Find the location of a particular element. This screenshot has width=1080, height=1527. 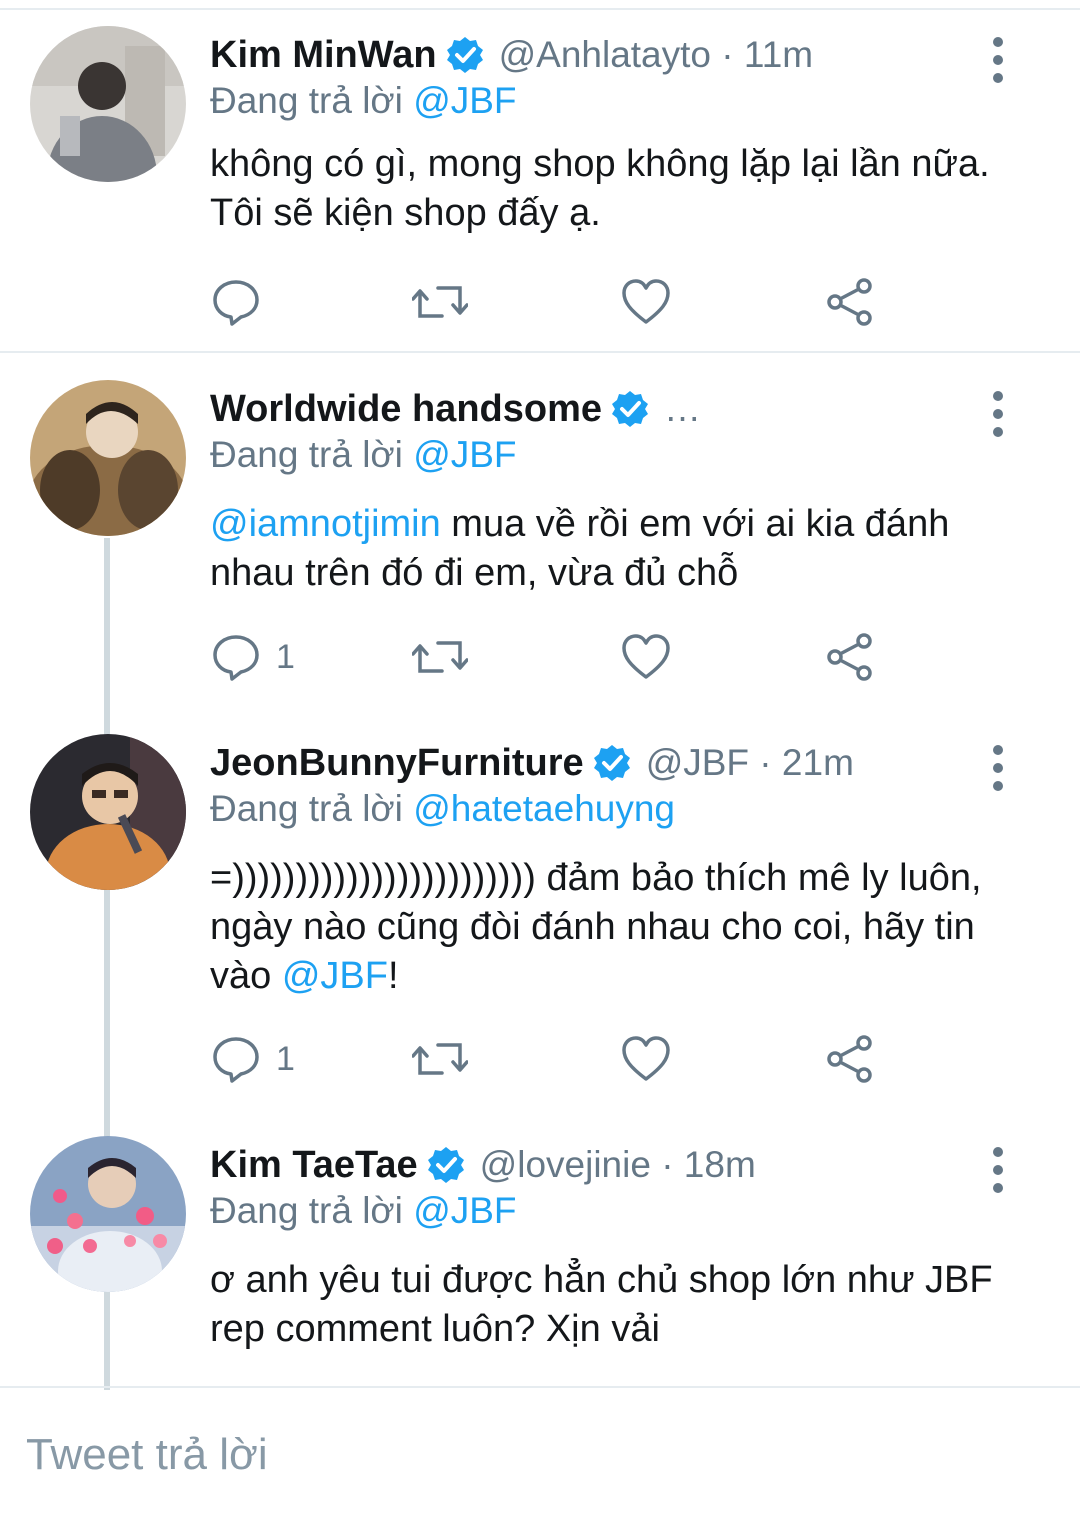

body-text-end: ! is located at coordinates (393, 976).